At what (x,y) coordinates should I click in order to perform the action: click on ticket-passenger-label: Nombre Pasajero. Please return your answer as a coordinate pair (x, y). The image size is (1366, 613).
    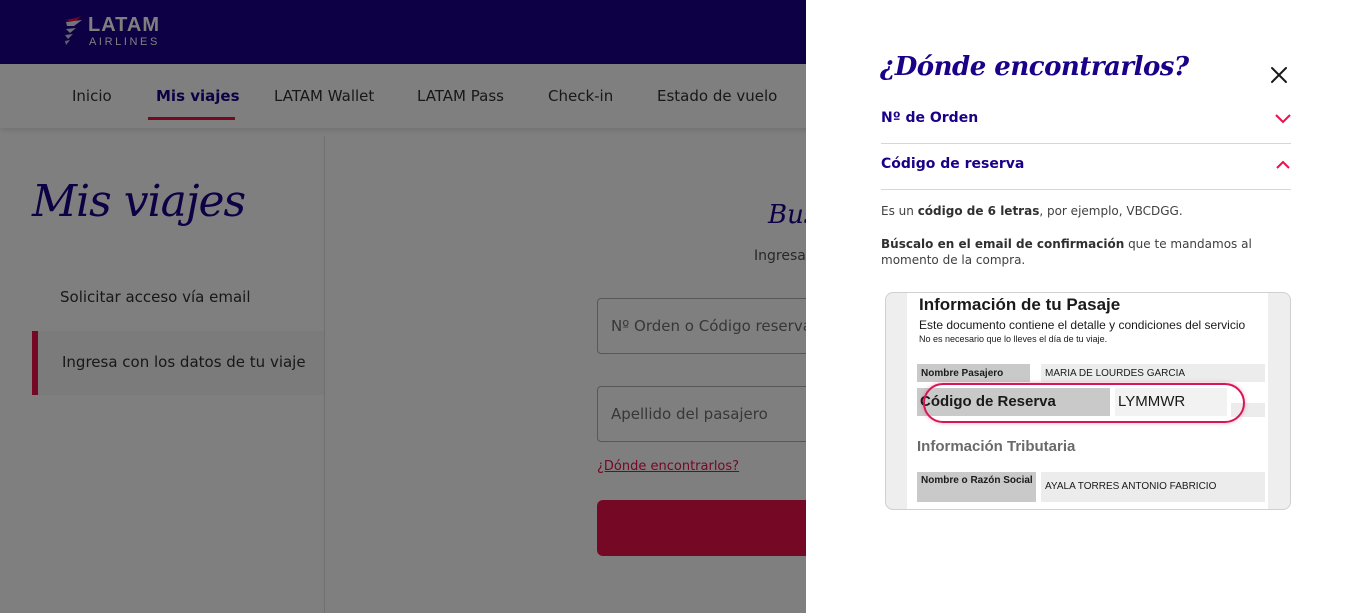
    Looking at the image, I should click on (973, 373).